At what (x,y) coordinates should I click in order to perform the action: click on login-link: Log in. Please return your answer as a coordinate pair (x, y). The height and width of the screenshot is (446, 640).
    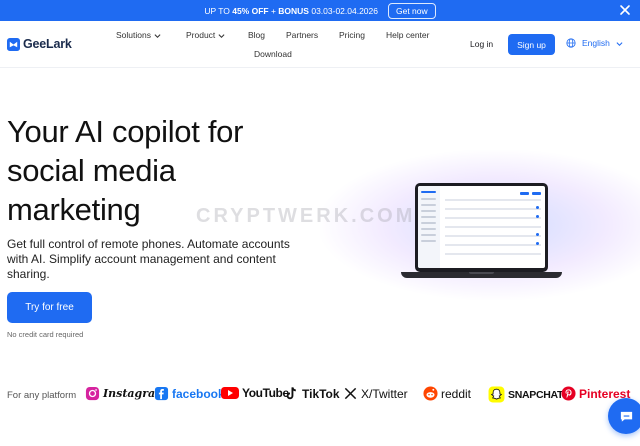
    Looking at the image, I should click on (481, 44).